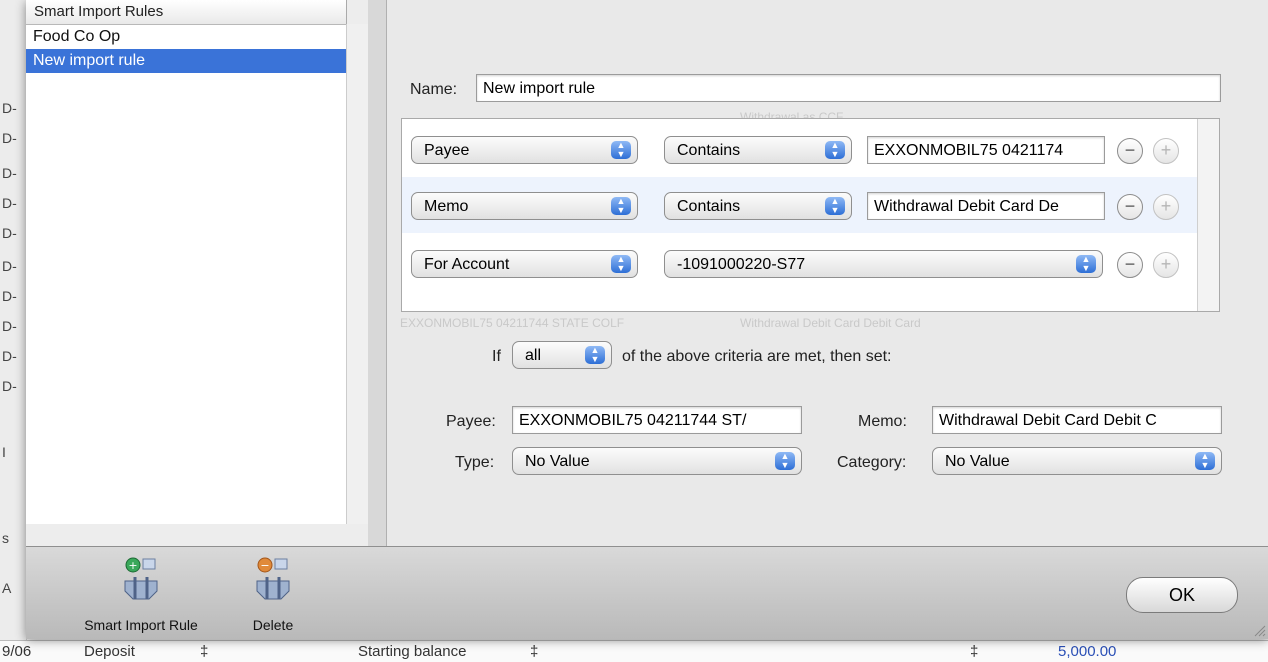 The image size is (1268, 662). Describe the element at coordinates (434, 89) in the screenshot. I see `name-label: Name:` at that location.